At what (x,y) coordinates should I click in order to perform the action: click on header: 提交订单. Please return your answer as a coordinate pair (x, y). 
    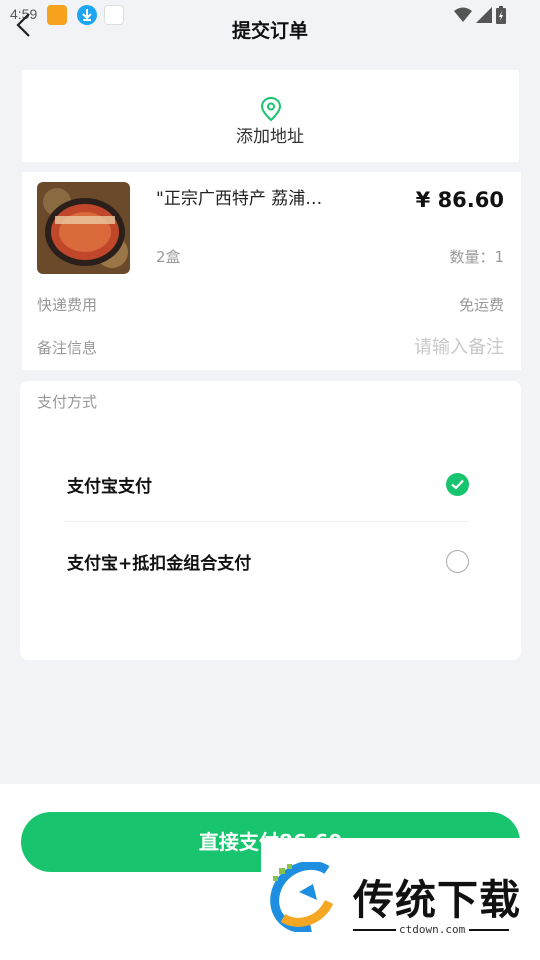
    Looking at the image, I should click on (270, 28).